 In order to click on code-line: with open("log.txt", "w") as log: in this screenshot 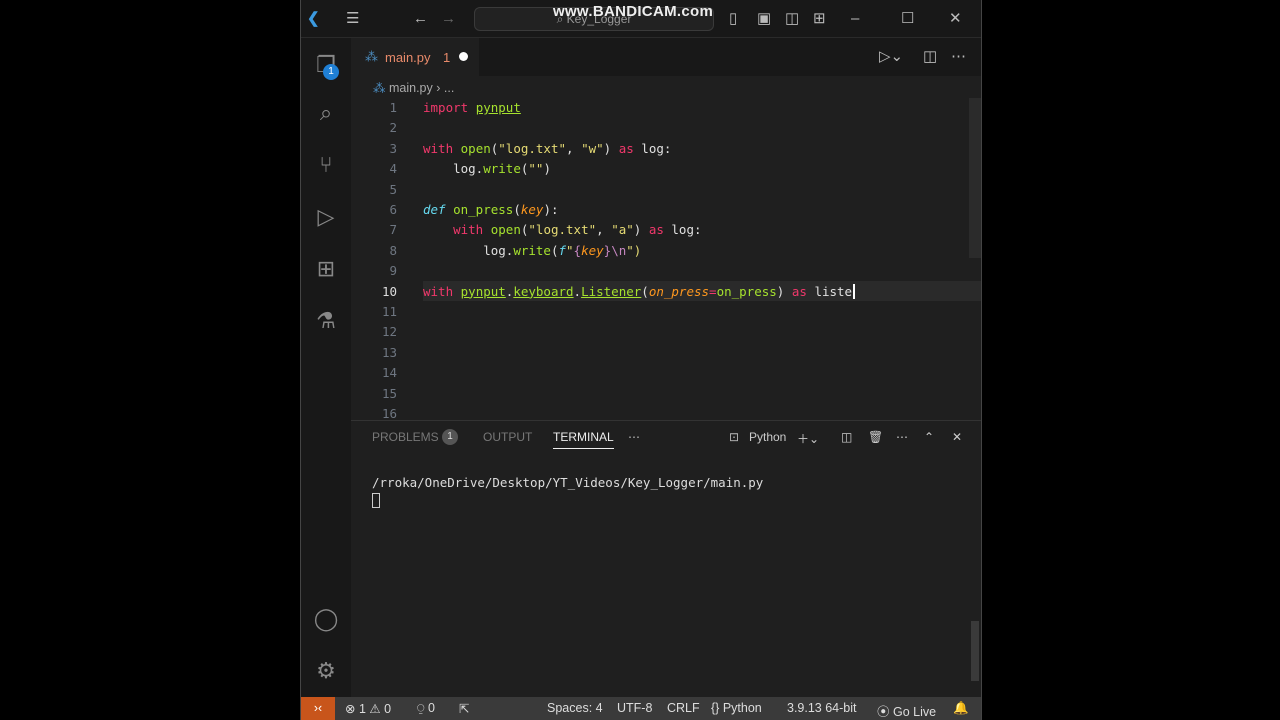, I will do `click(547, 148)`.